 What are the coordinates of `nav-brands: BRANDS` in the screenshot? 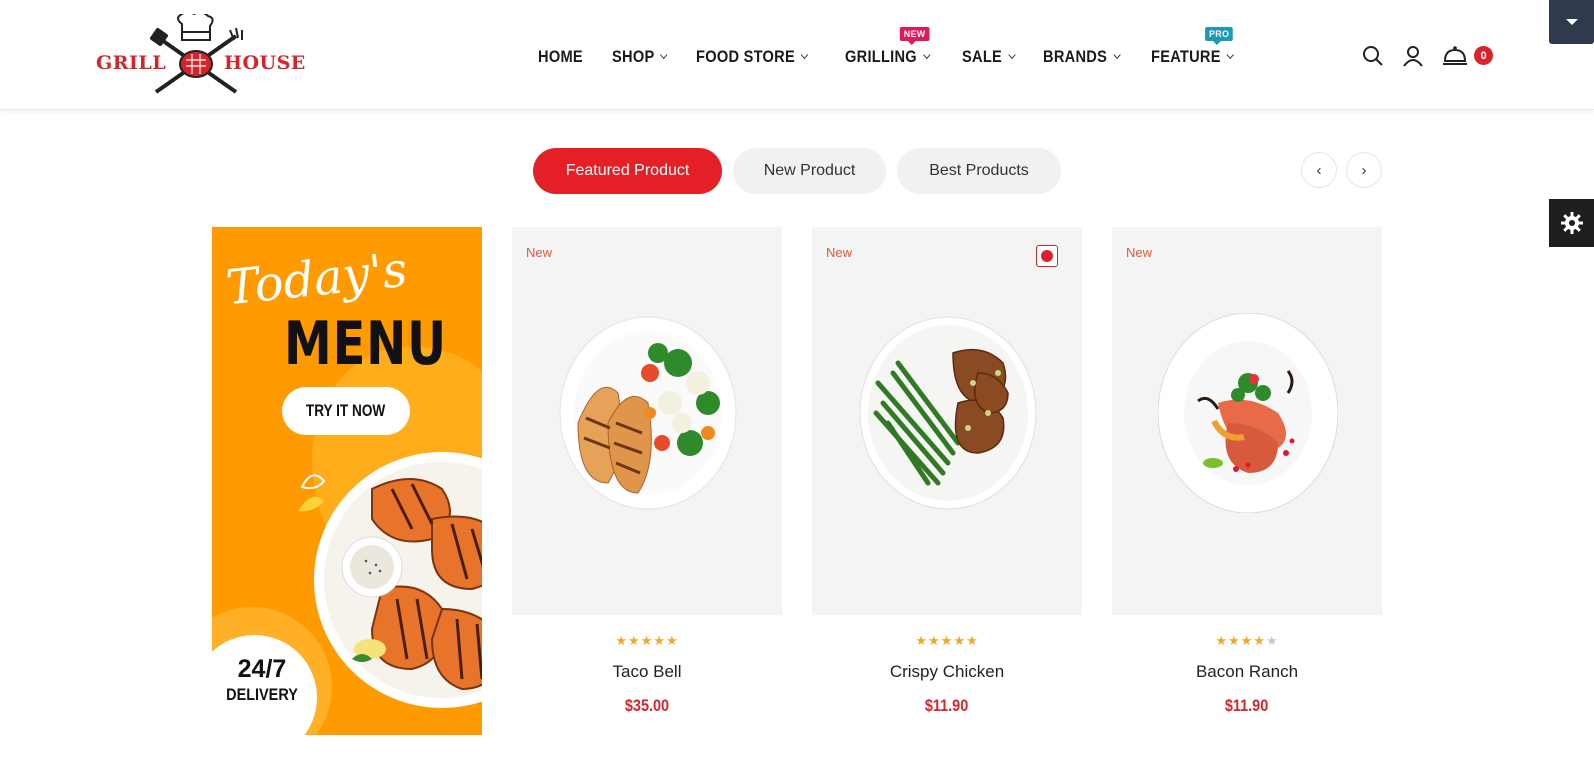 It's located at (1081, 57).